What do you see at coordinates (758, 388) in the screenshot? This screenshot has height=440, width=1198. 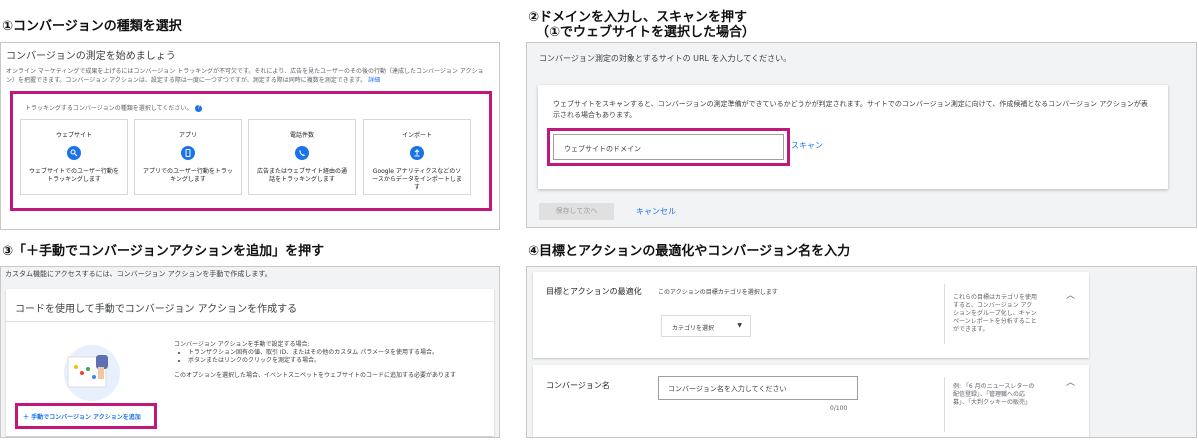 I see `conversion-name-input: コンバージョン名を入力してください` at bounding box center [758, 388].